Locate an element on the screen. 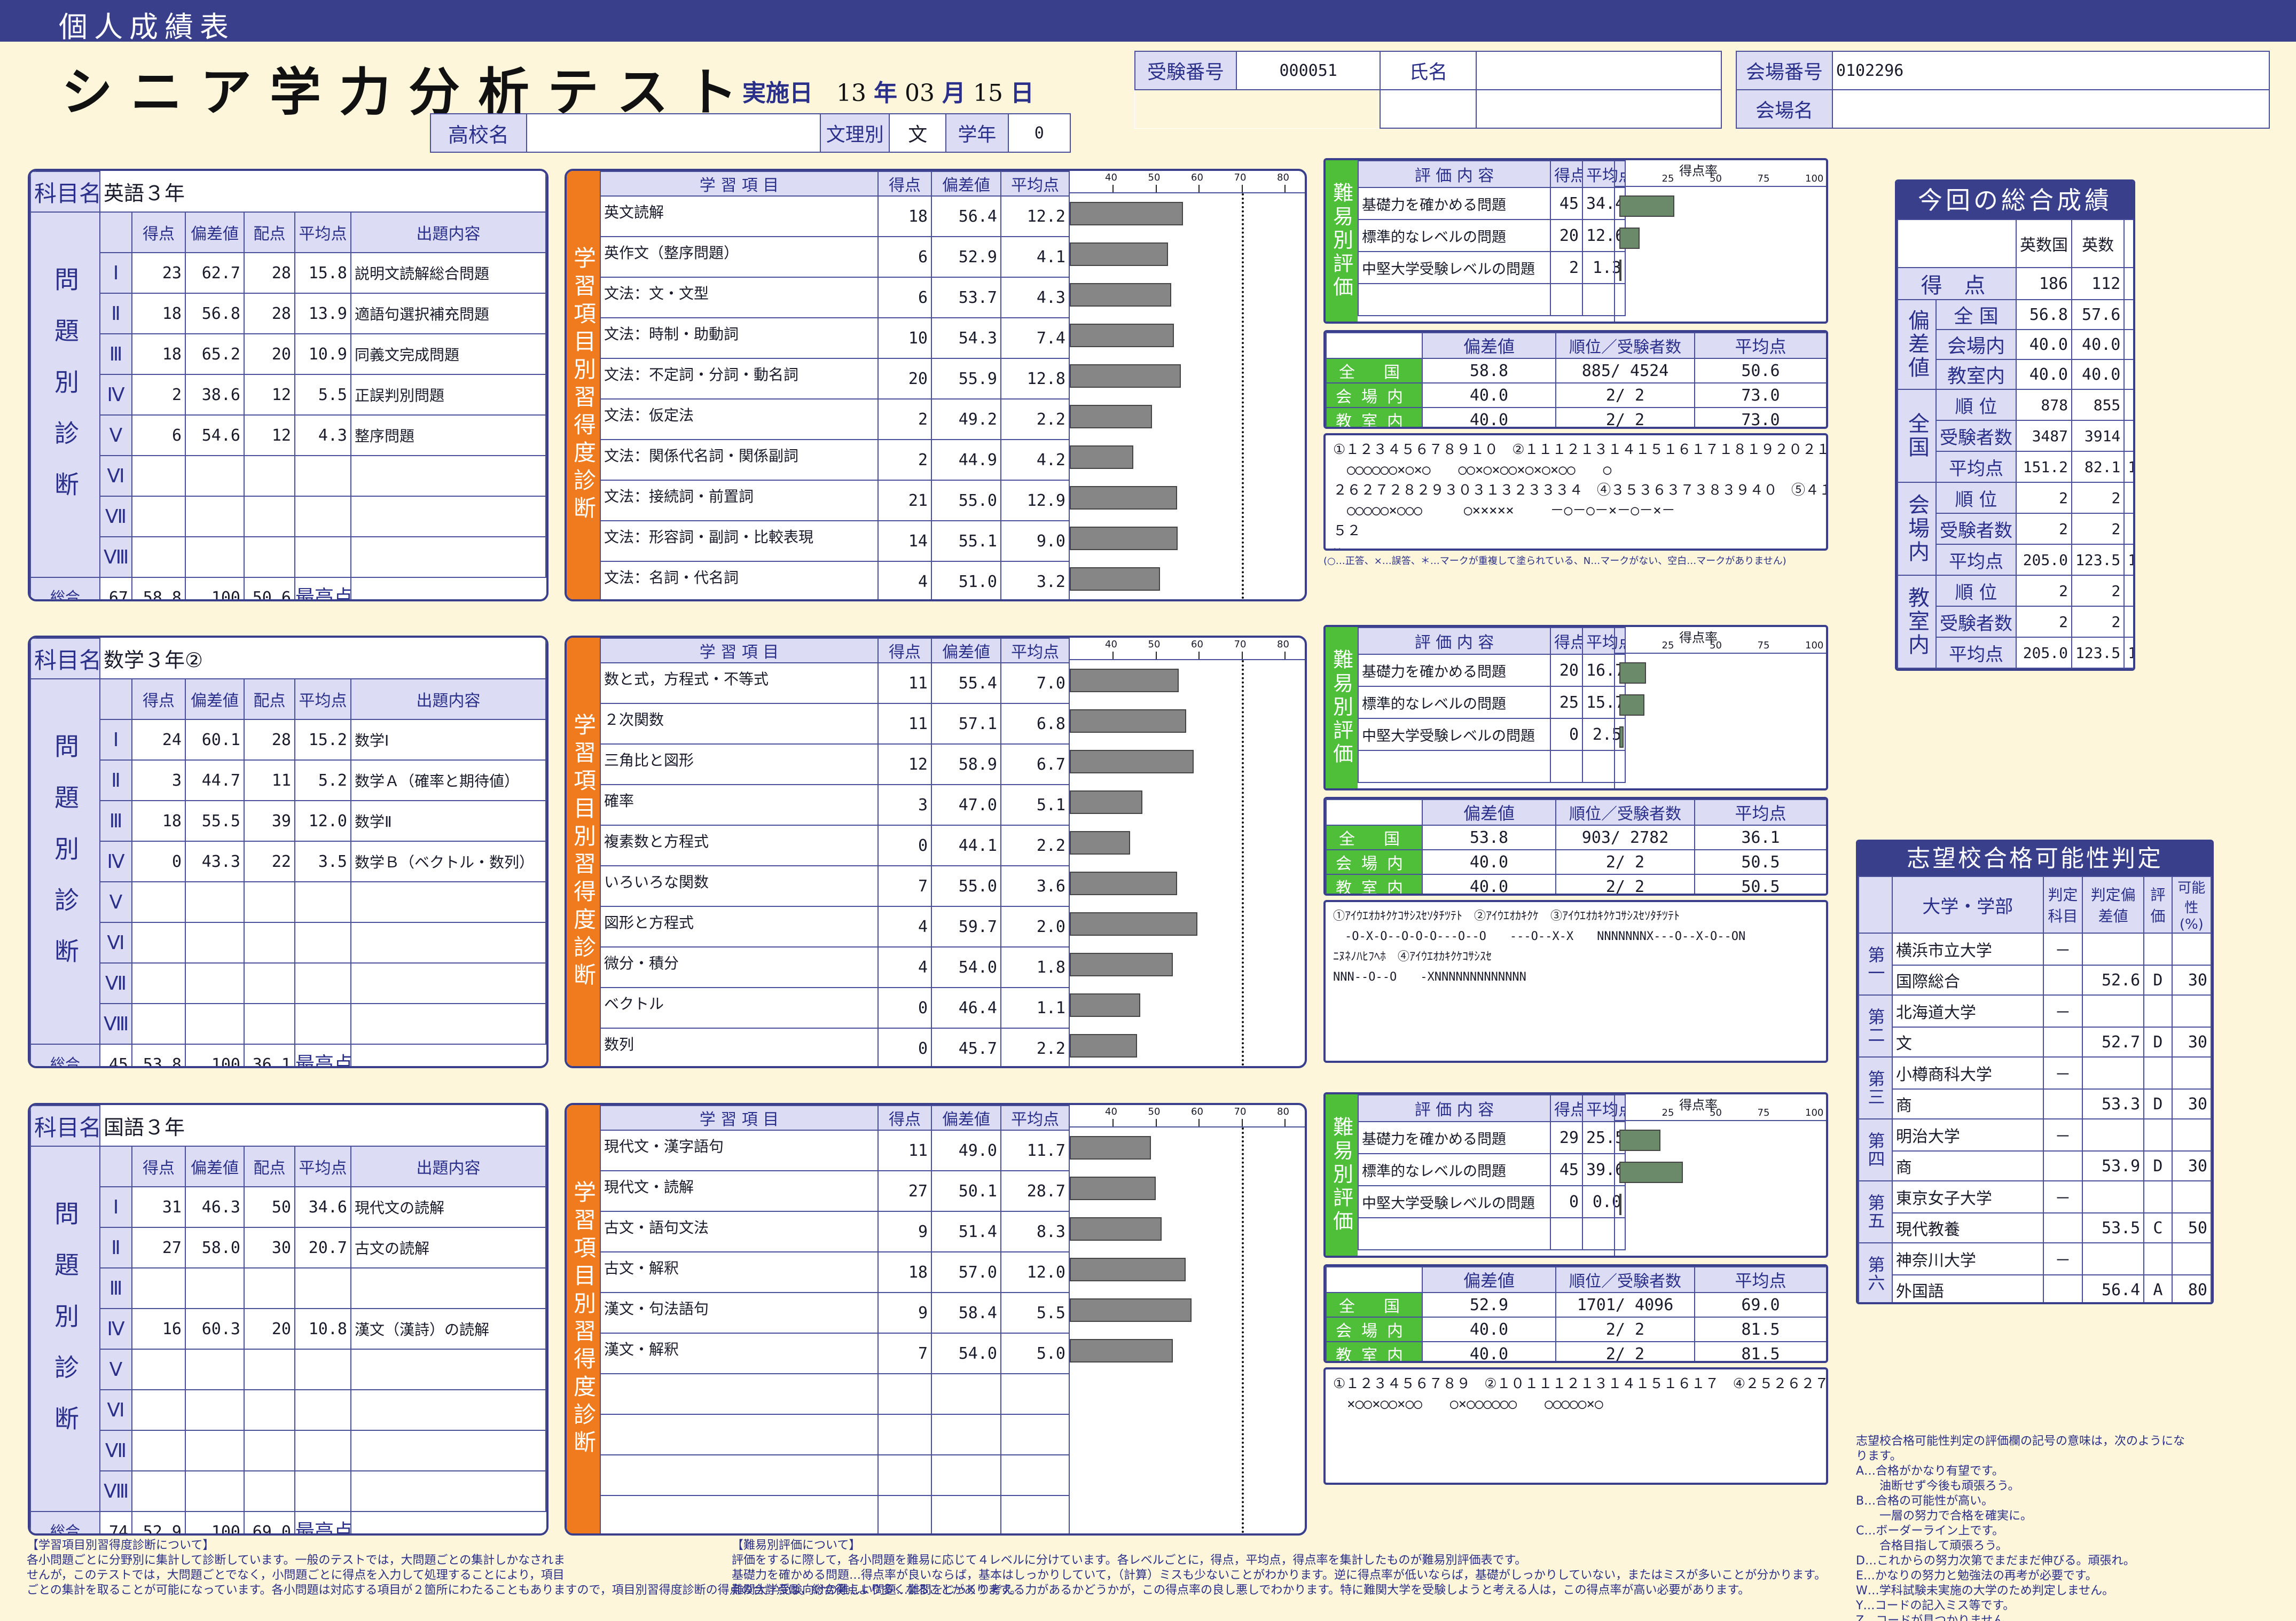 Image resolution: width=2296 pixels, height=1621 pixels. math-col-col_score: 得点 is located at coordinates (158, 699).